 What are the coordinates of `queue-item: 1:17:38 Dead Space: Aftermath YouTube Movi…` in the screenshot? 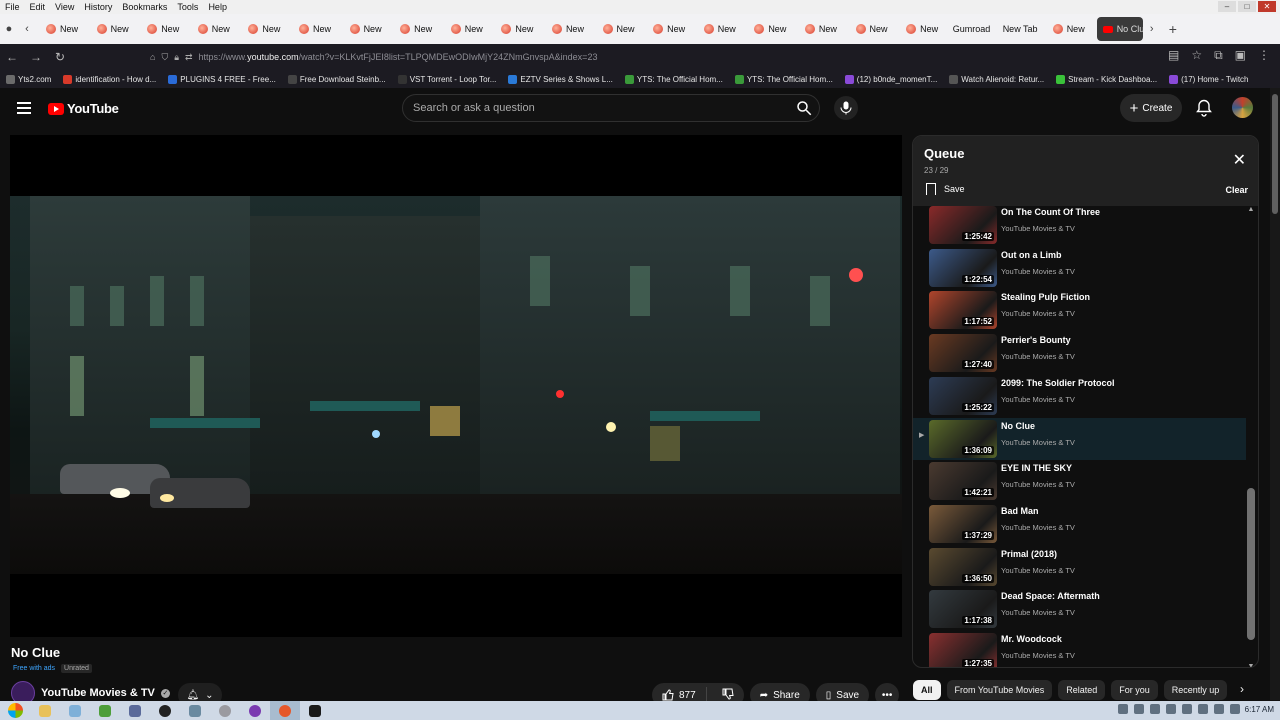 It's located at (1079, 609).